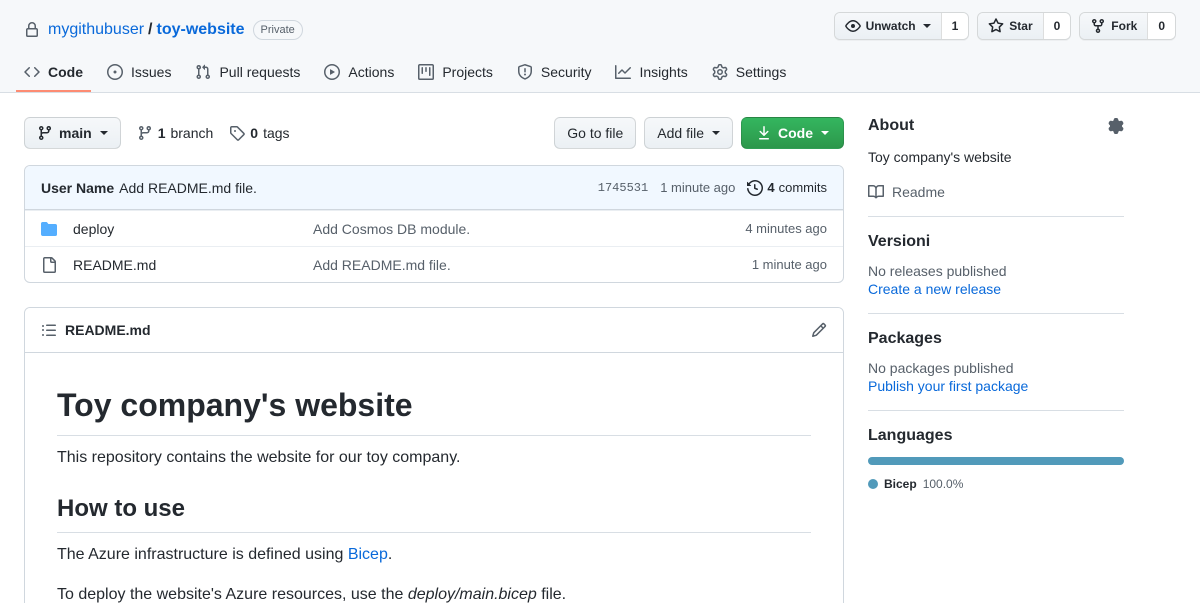 Image resolution: width=1200 pixels, height=603 pixels. I want to click on divider, so click(996, 216).